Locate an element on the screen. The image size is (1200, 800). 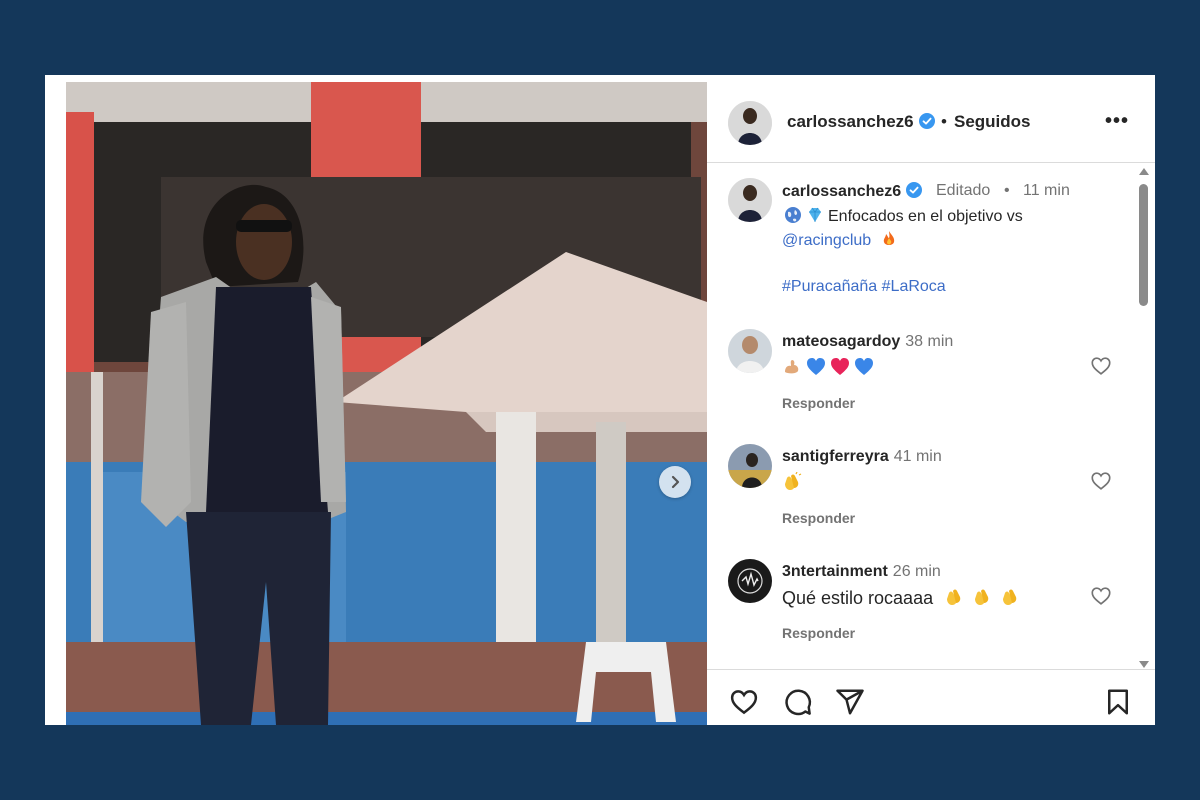
next-arrow-icon is located at coordinates (675, 482).